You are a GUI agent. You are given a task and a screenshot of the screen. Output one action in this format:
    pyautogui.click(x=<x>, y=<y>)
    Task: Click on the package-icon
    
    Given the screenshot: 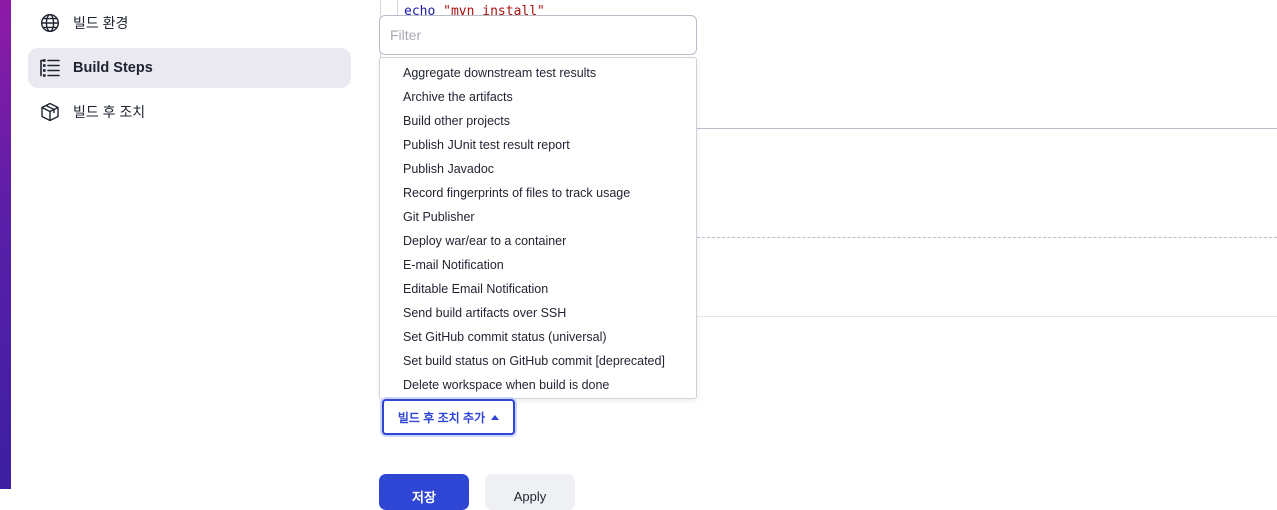 What is the action you would take?
    pyautogui.click(x=50, y=112)
    